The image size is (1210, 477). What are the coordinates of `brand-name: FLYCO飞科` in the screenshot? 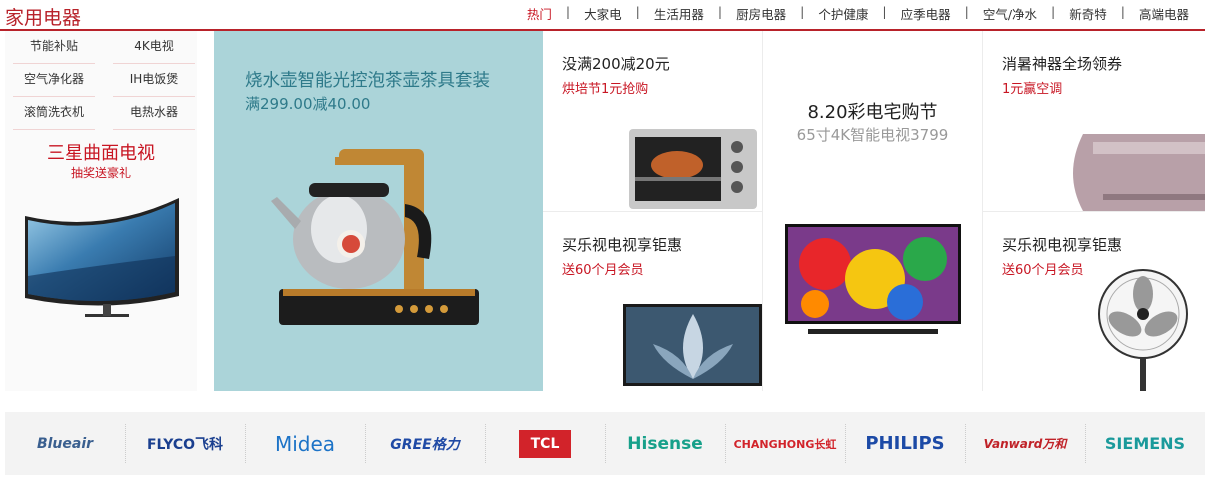 It's located at (185, 444).